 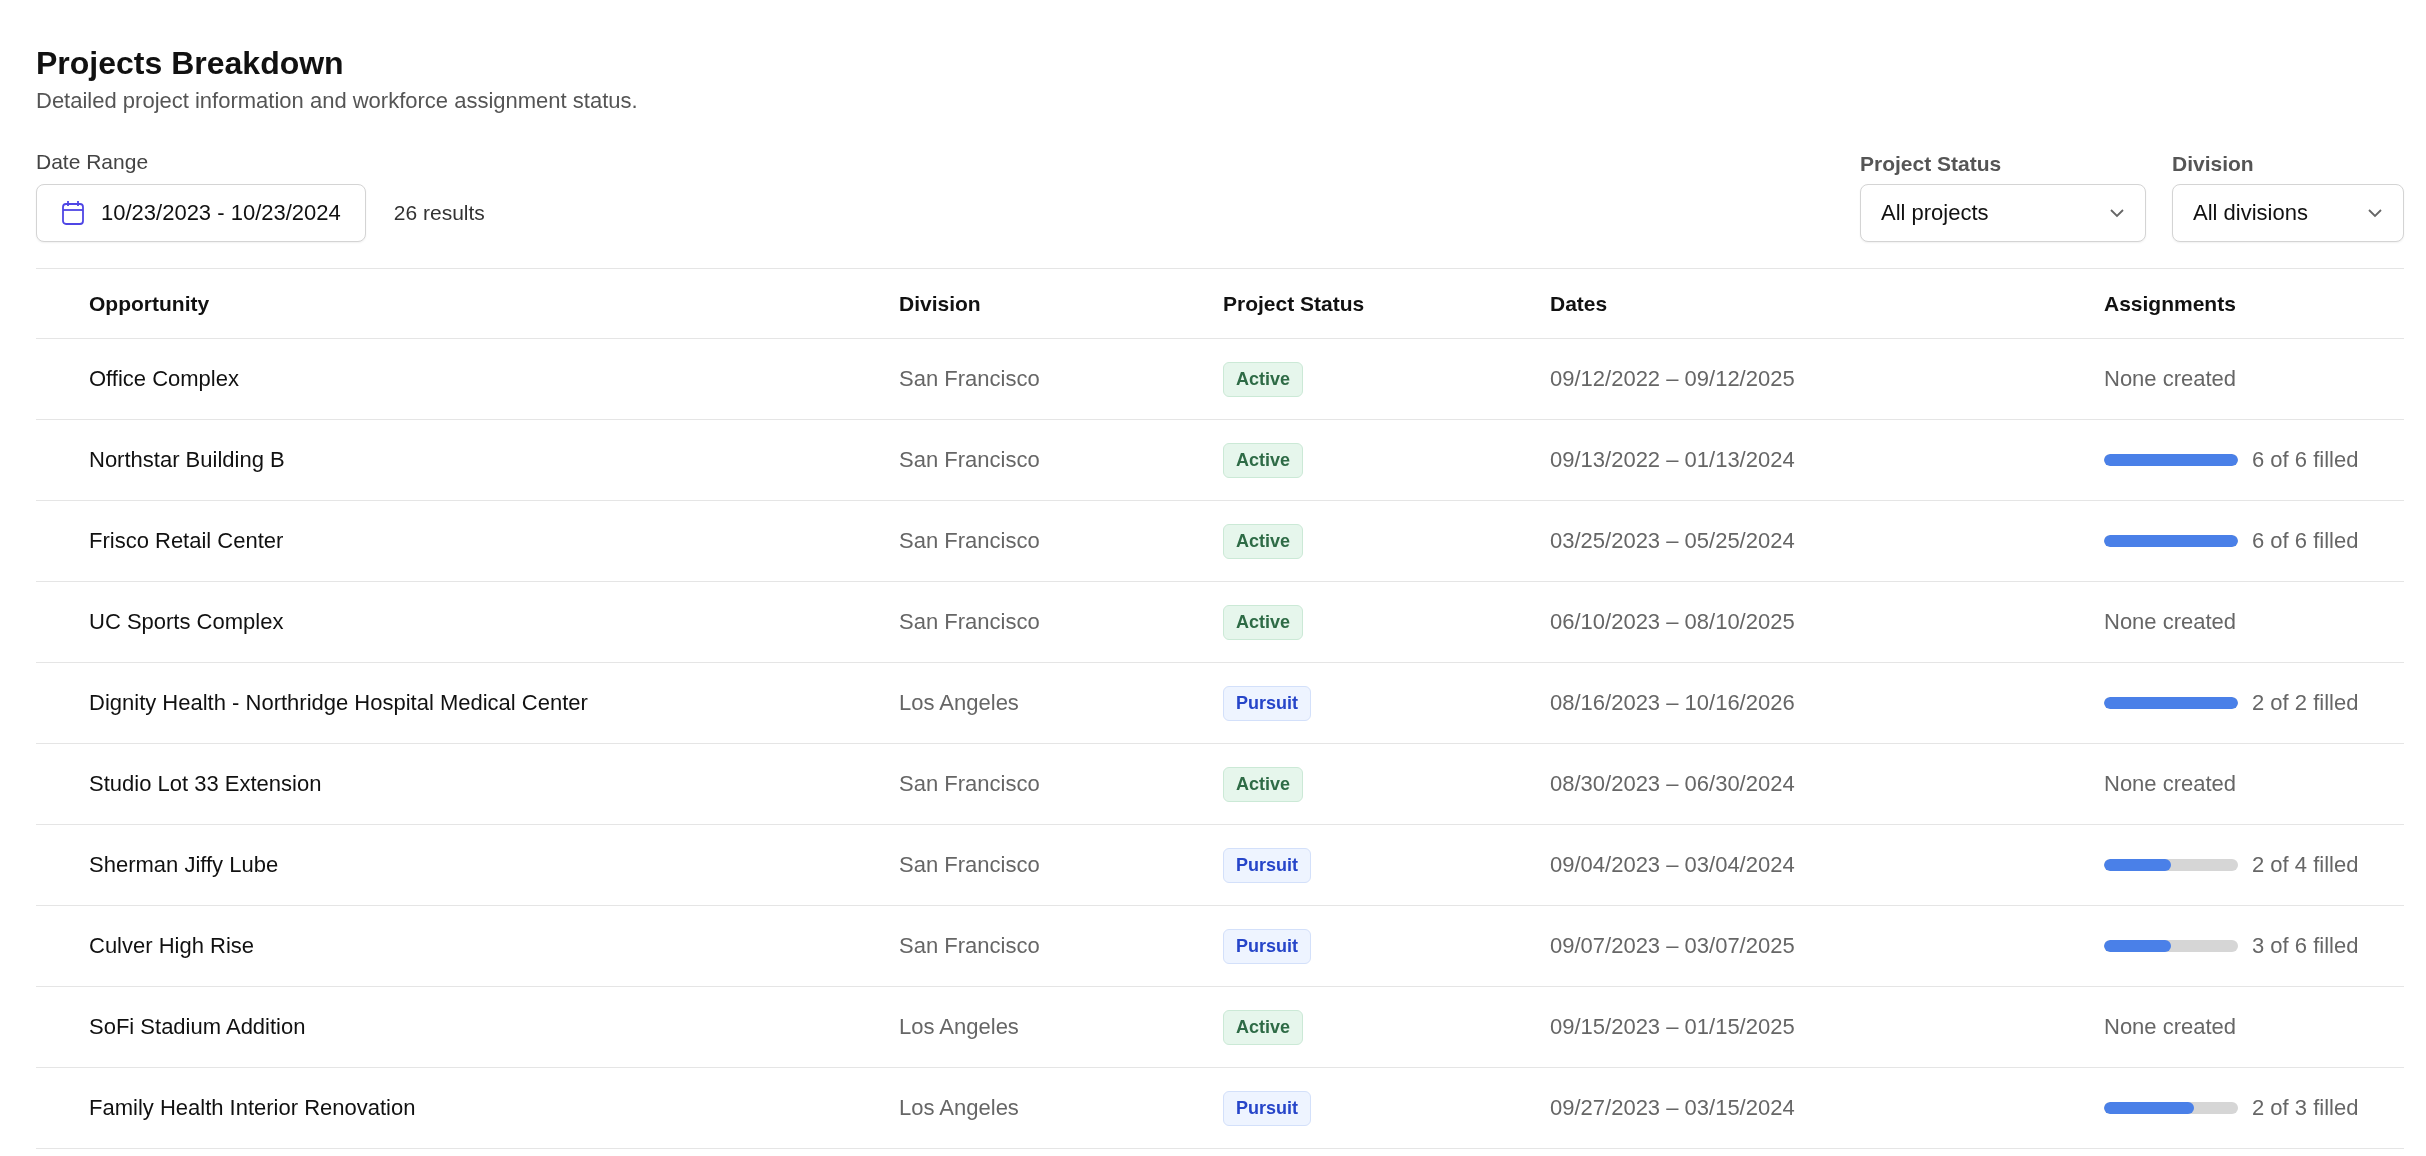 What do you see at coordinates (1673, 622) in the screenshot?
I see `dates-cell-text: 06/10/2023 – 08/10/2025` at bounding box center [1673, 622].